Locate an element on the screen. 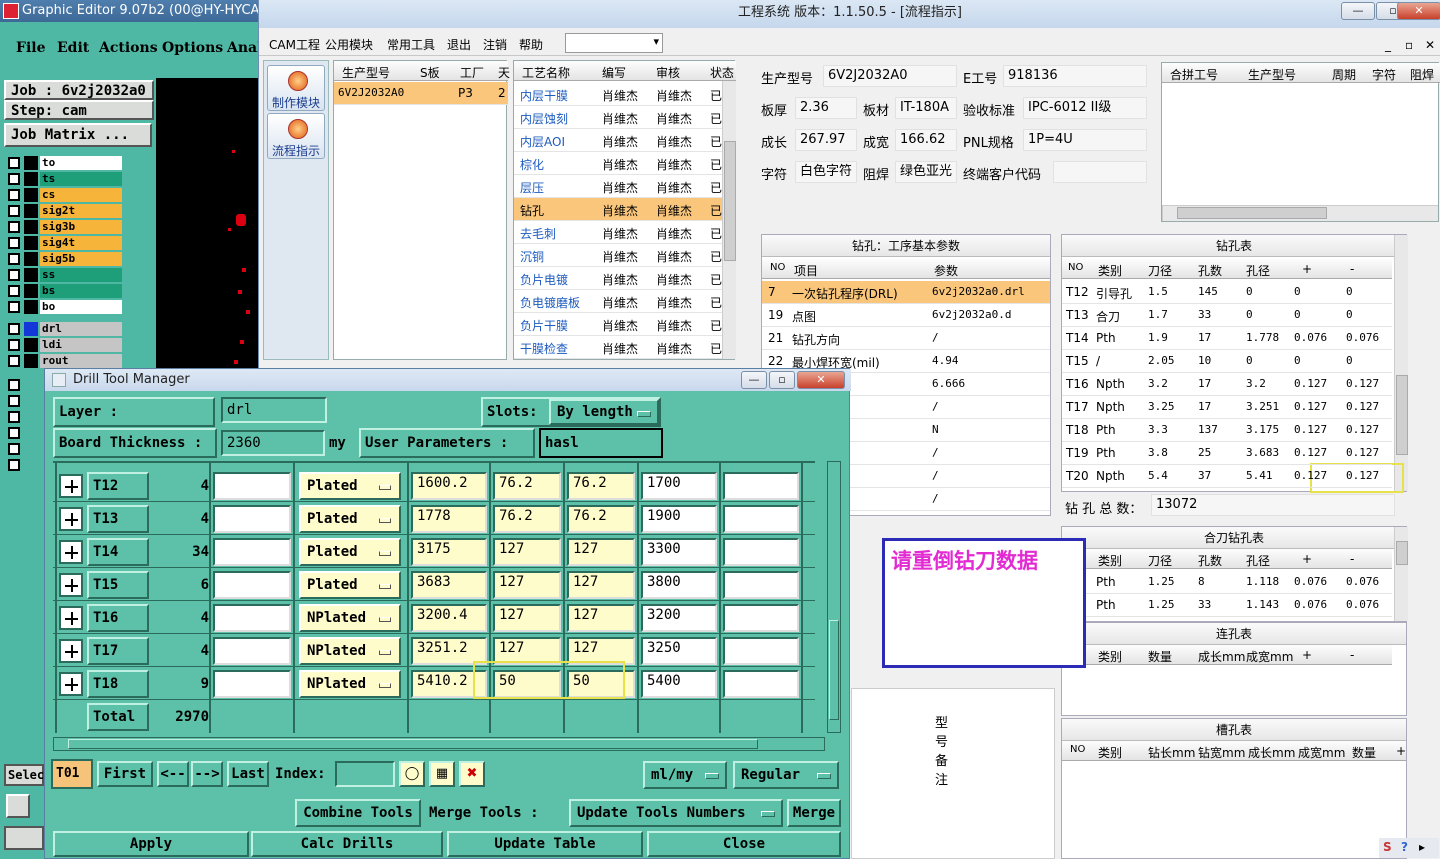  calc-drills-button: Calc Drills is located at coordinates (347, 844).